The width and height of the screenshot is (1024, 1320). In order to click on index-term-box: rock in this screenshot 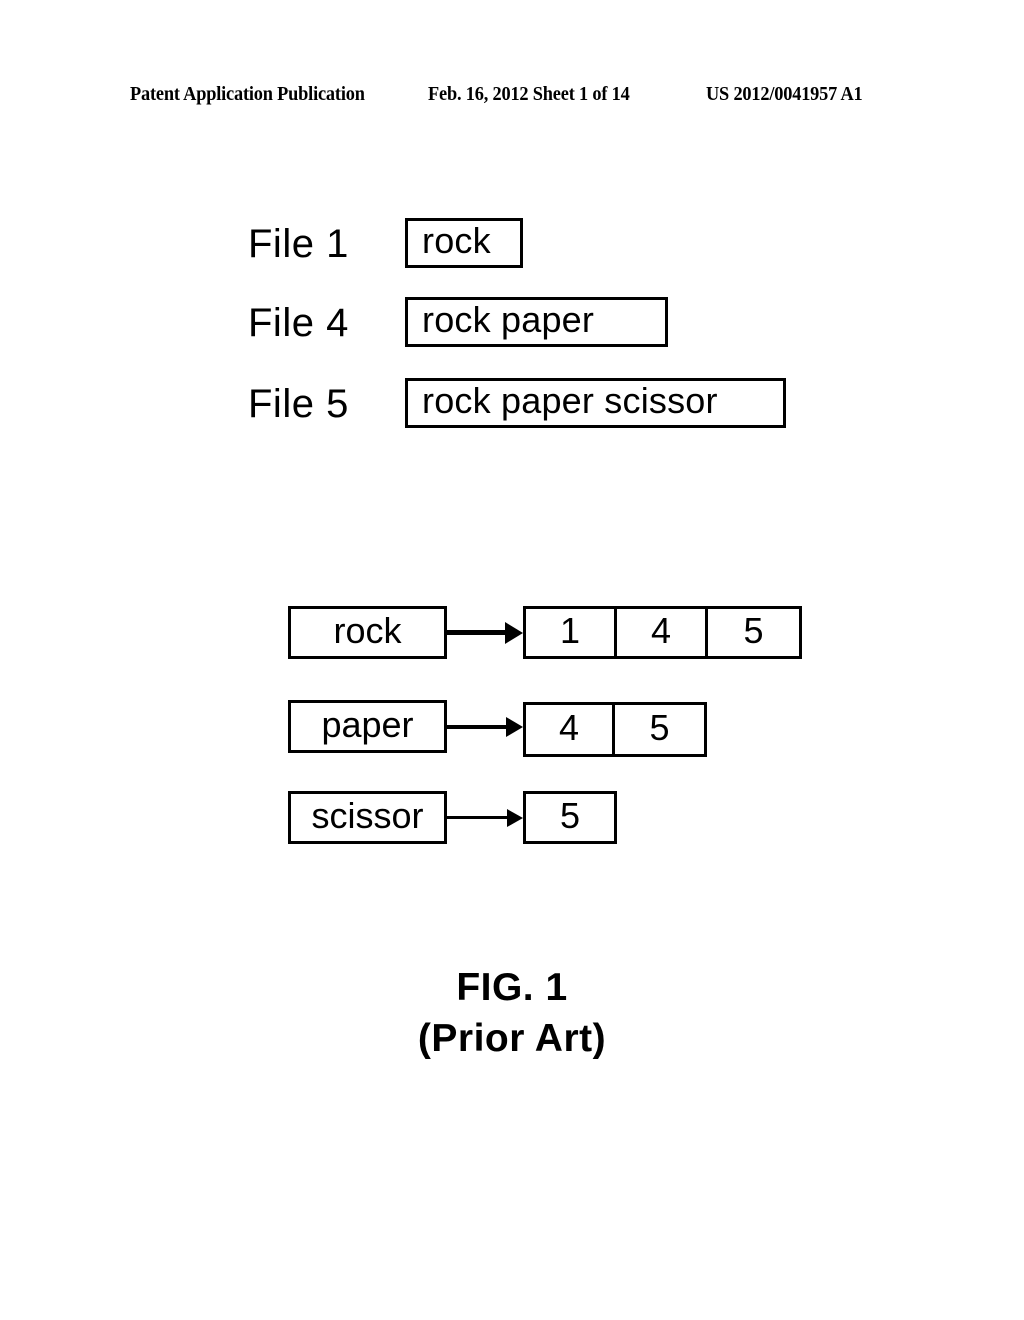, I will do `click(367, 632)`.